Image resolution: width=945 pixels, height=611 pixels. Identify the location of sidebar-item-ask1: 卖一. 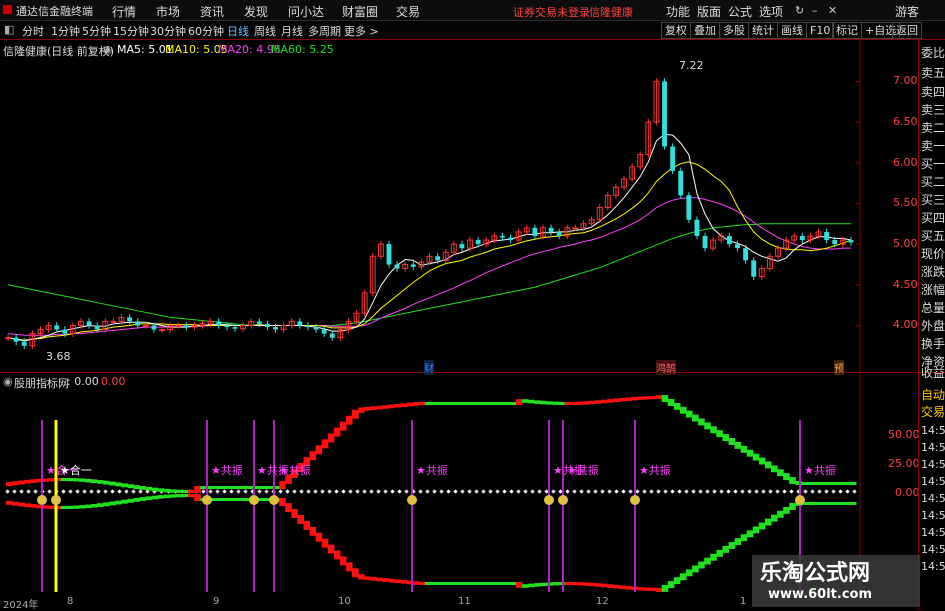
(933, 145).